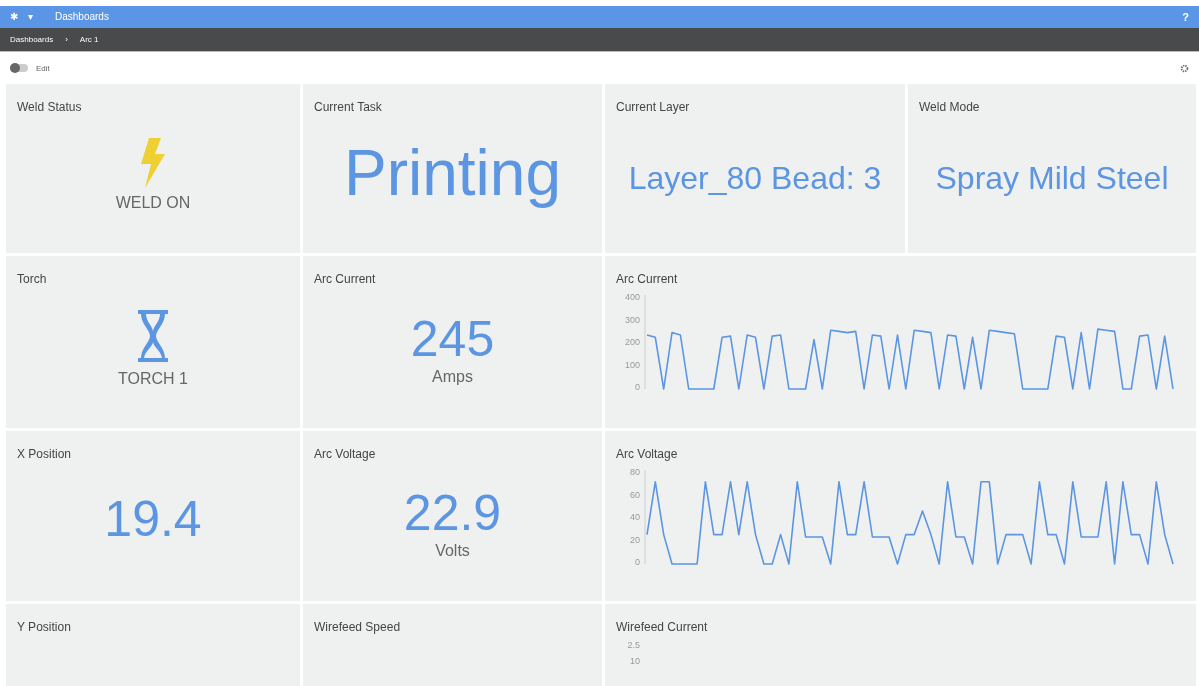  Describe the element at coordinates (1184, 68) in the screenshot. I see `settings-icon` at that location.